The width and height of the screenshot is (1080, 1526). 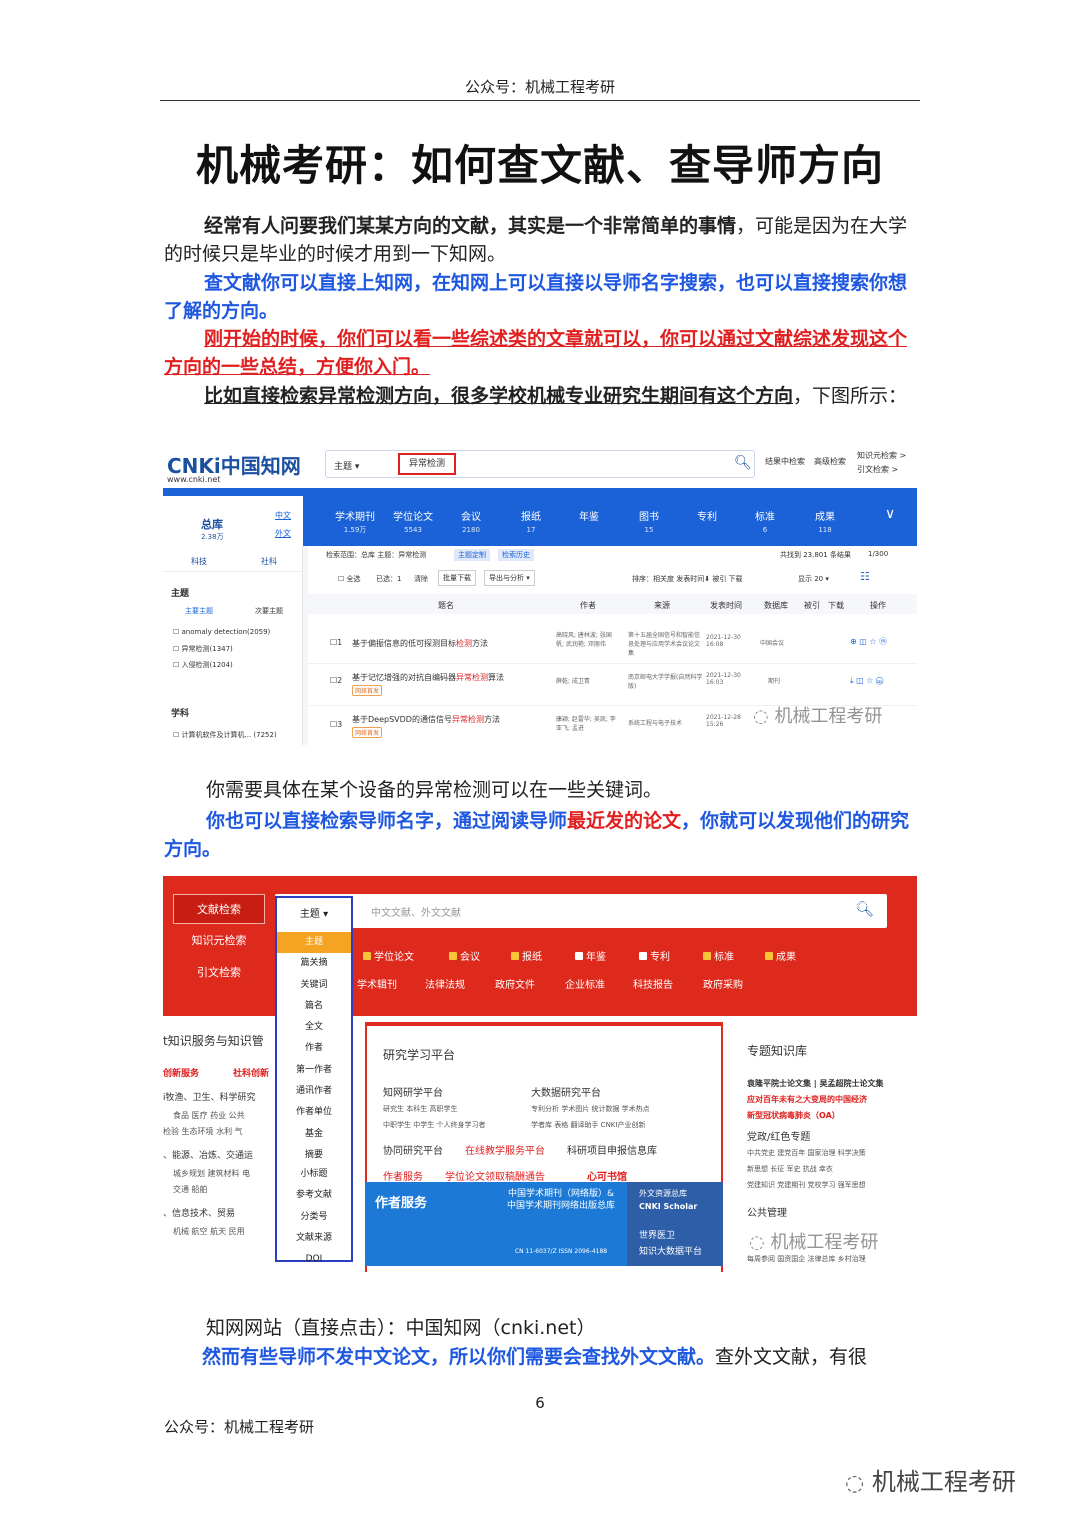 I want to click on cnki-search-box: 主题 ▾ 异常检测 🔍︎, so click(x=540, y=464).